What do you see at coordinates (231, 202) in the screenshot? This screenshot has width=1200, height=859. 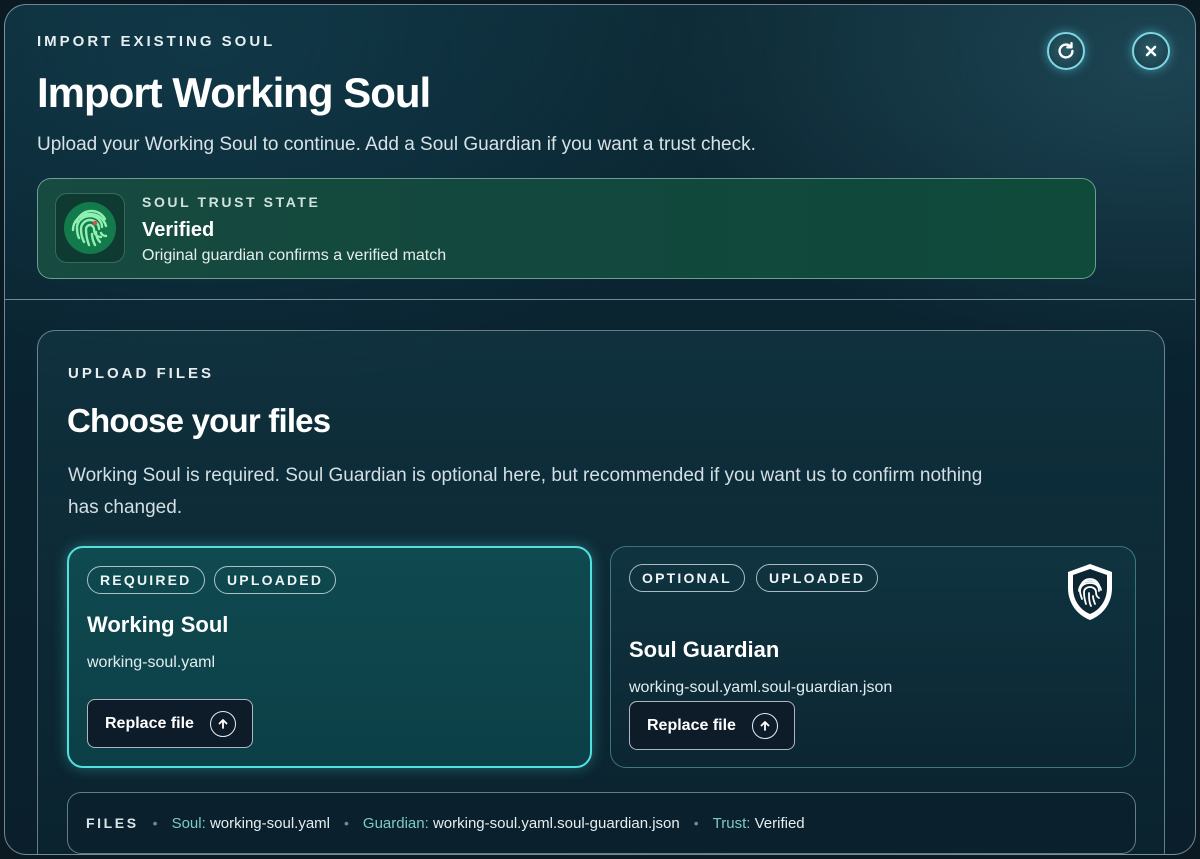 I see `trust-eyebrow: SOUL TRUST STATE` at bounding box center [231, 202].